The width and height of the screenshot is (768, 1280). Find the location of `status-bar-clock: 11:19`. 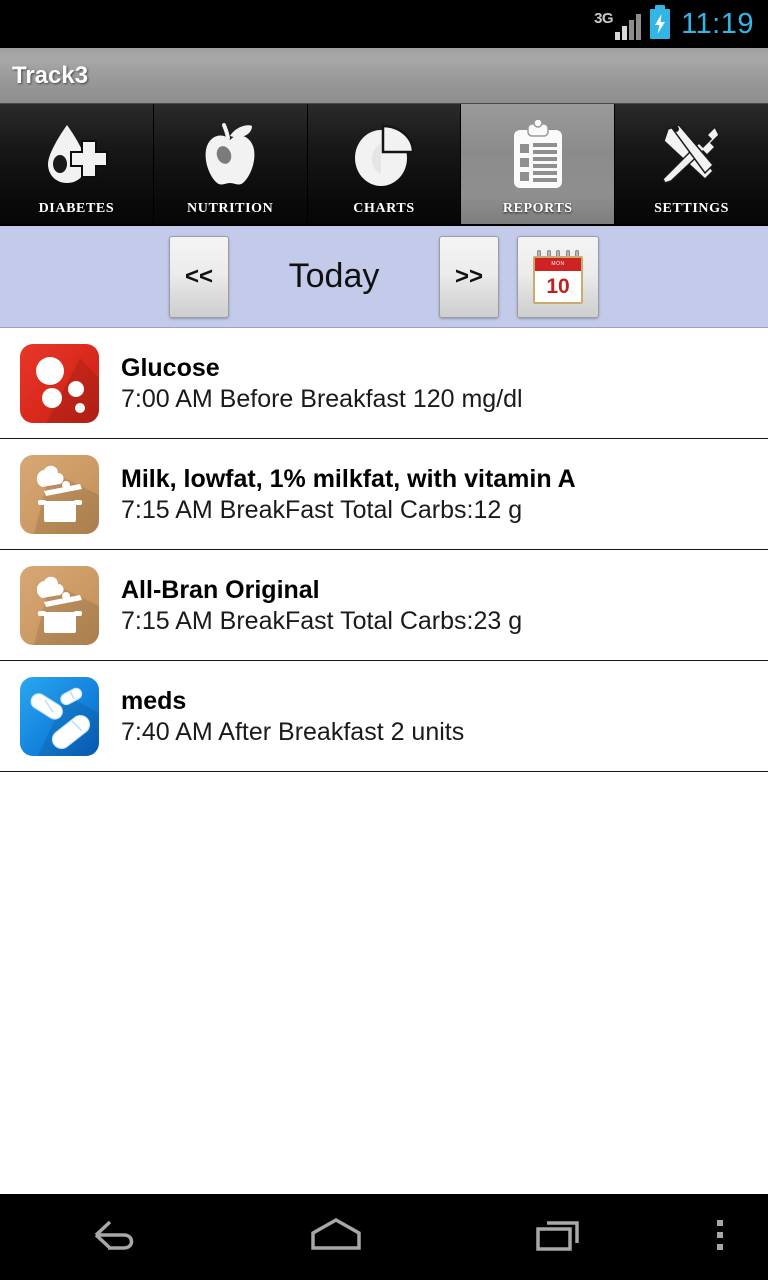

status-bar-clock: 11:19 is located at coordinates (717, 23).